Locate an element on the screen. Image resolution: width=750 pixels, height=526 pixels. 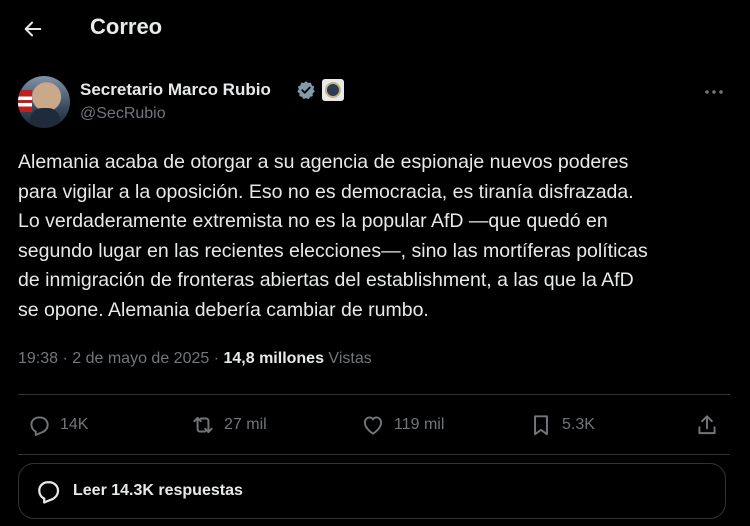
heart-icon is located at coordinates (373, 425).